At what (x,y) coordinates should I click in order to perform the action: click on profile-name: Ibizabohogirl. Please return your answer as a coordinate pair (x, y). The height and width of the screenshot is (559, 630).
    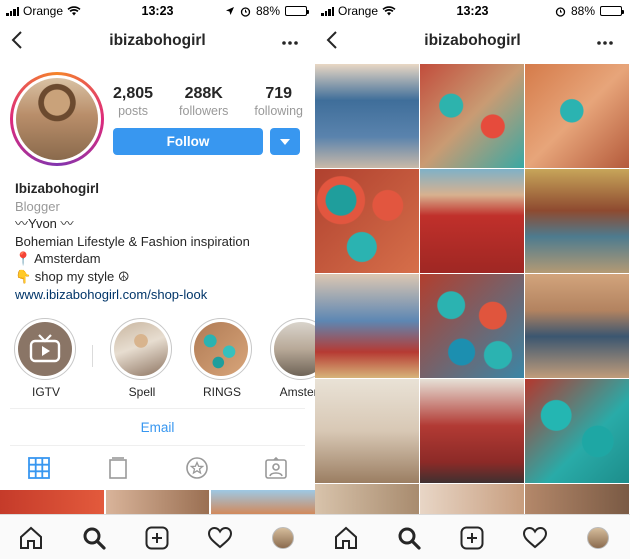
    Looking at the image, I should click on (57, 188).